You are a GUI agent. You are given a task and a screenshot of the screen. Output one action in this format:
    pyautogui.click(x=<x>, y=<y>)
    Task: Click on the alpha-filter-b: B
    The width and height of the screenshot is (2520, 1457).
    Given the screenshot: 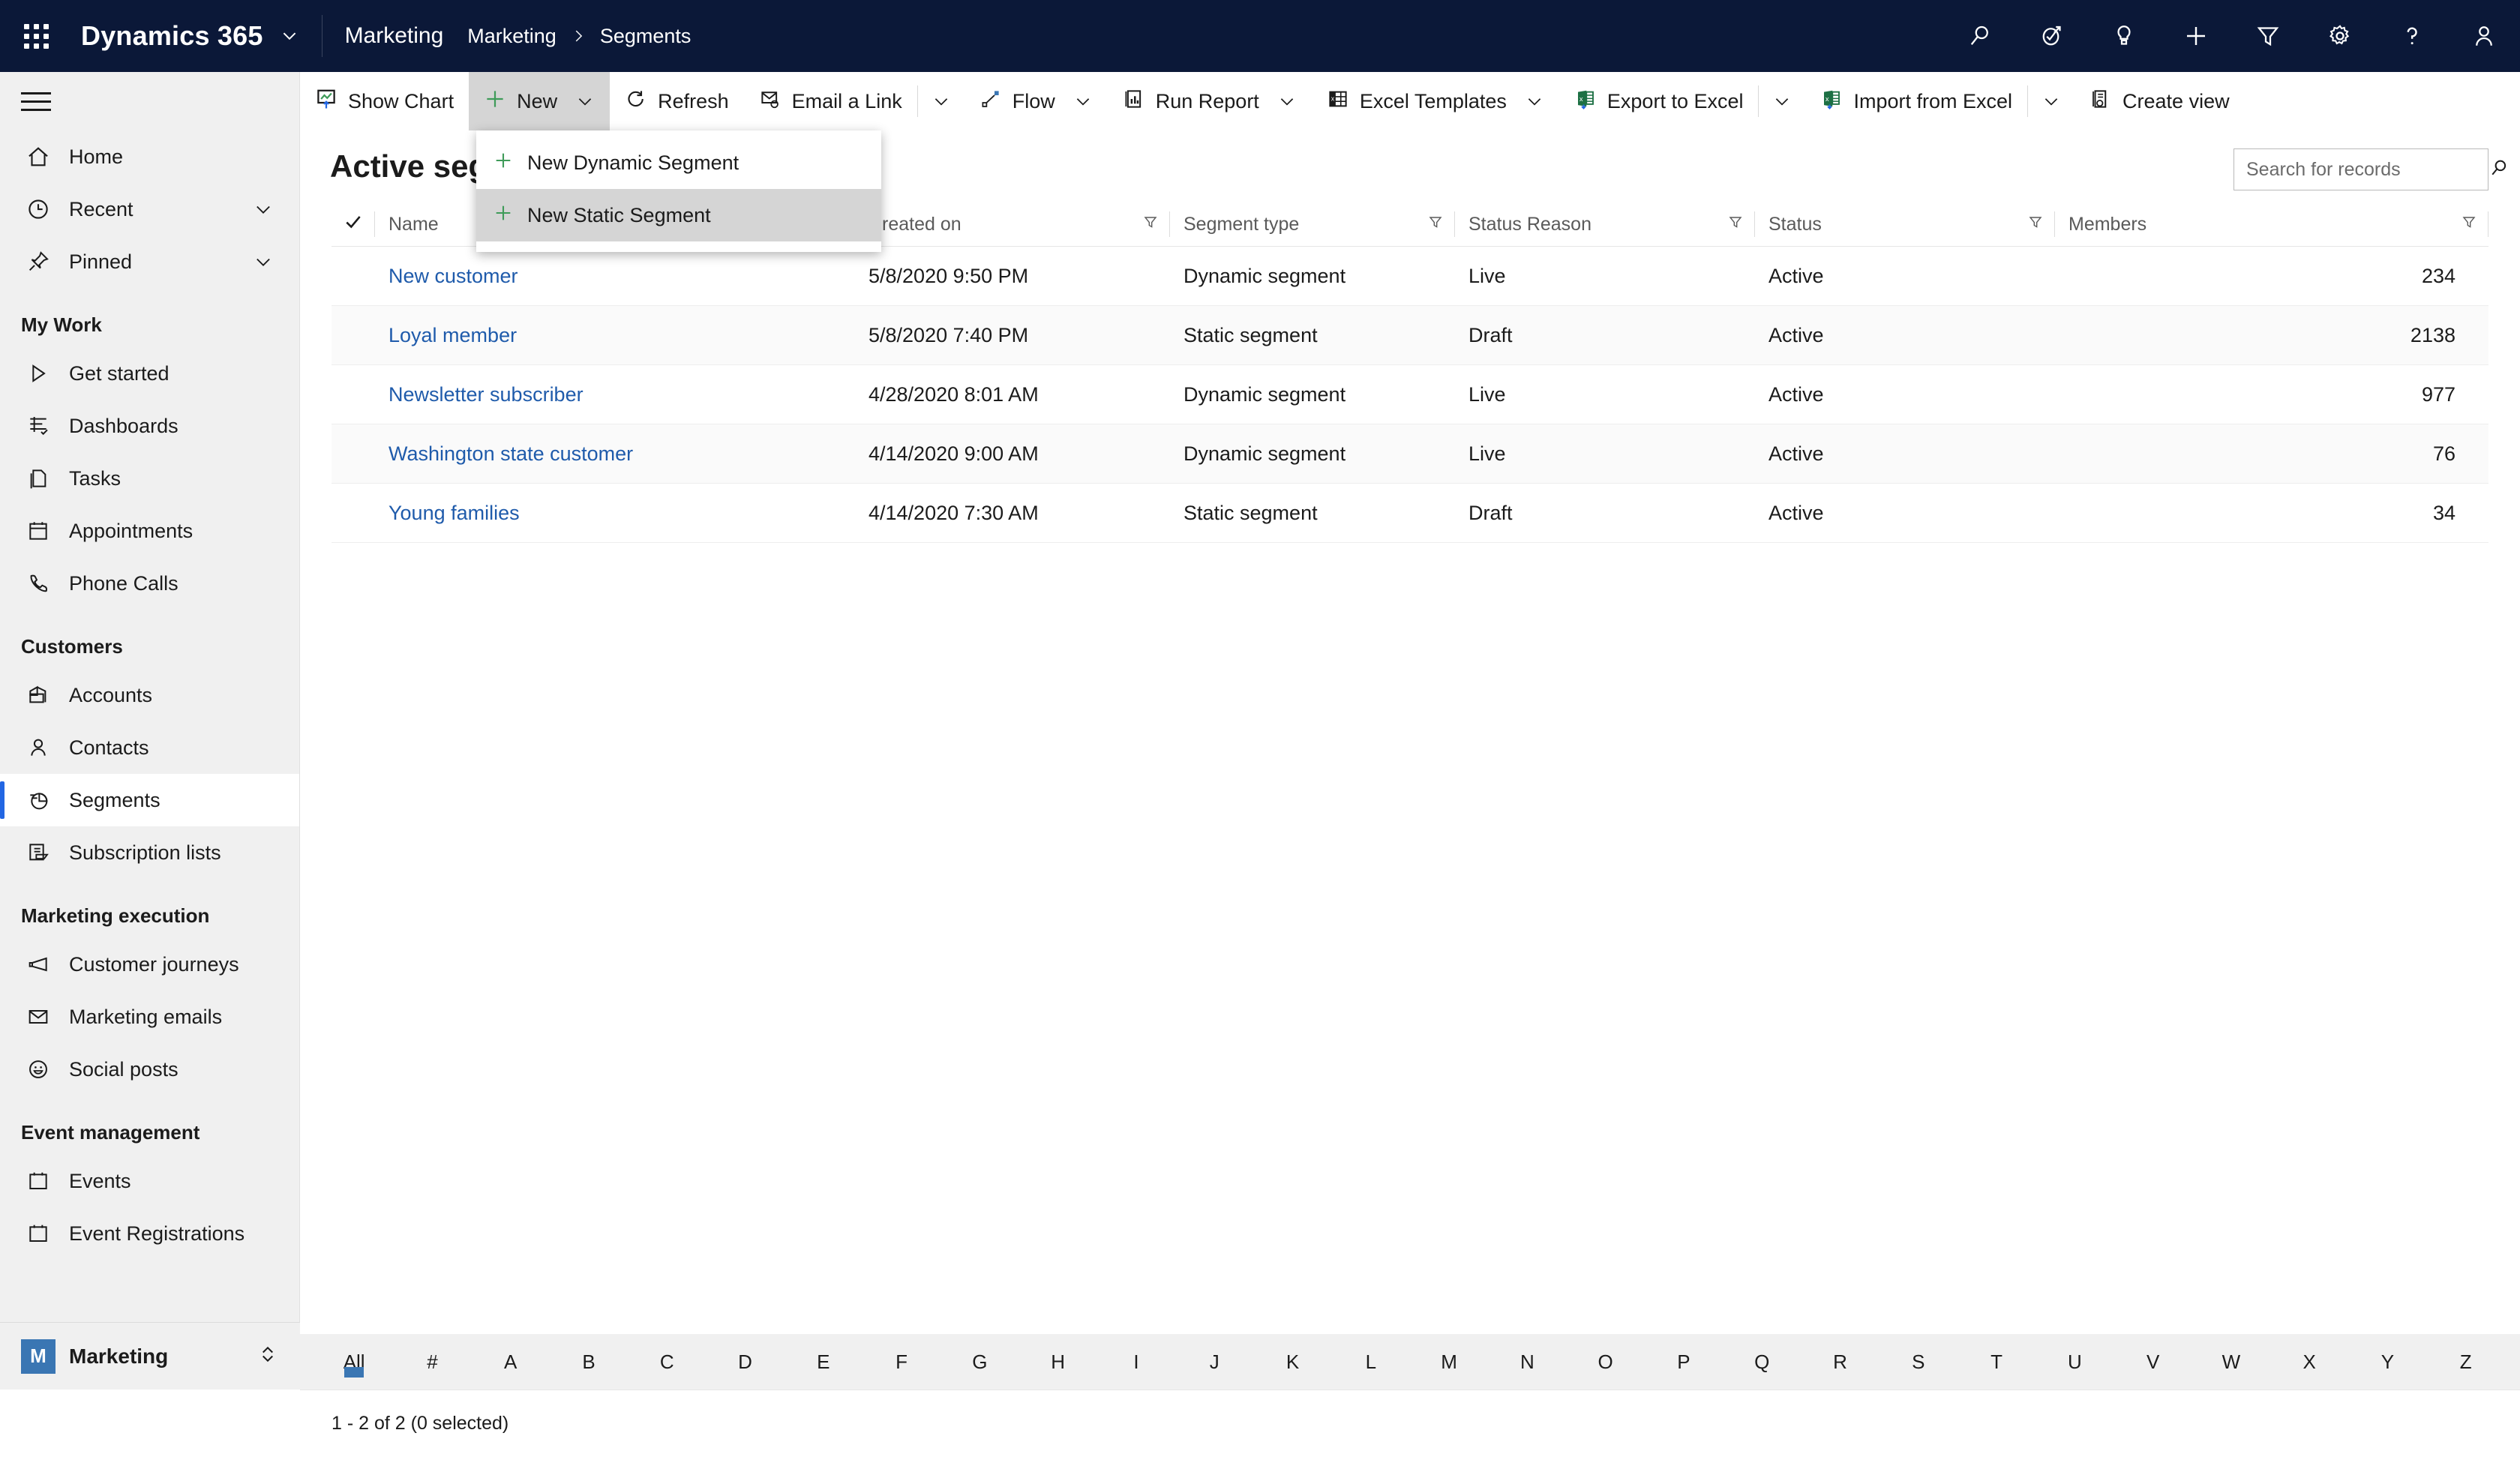 What is the action you would take?
    pyautogui.click(x=589, y=1362)
    